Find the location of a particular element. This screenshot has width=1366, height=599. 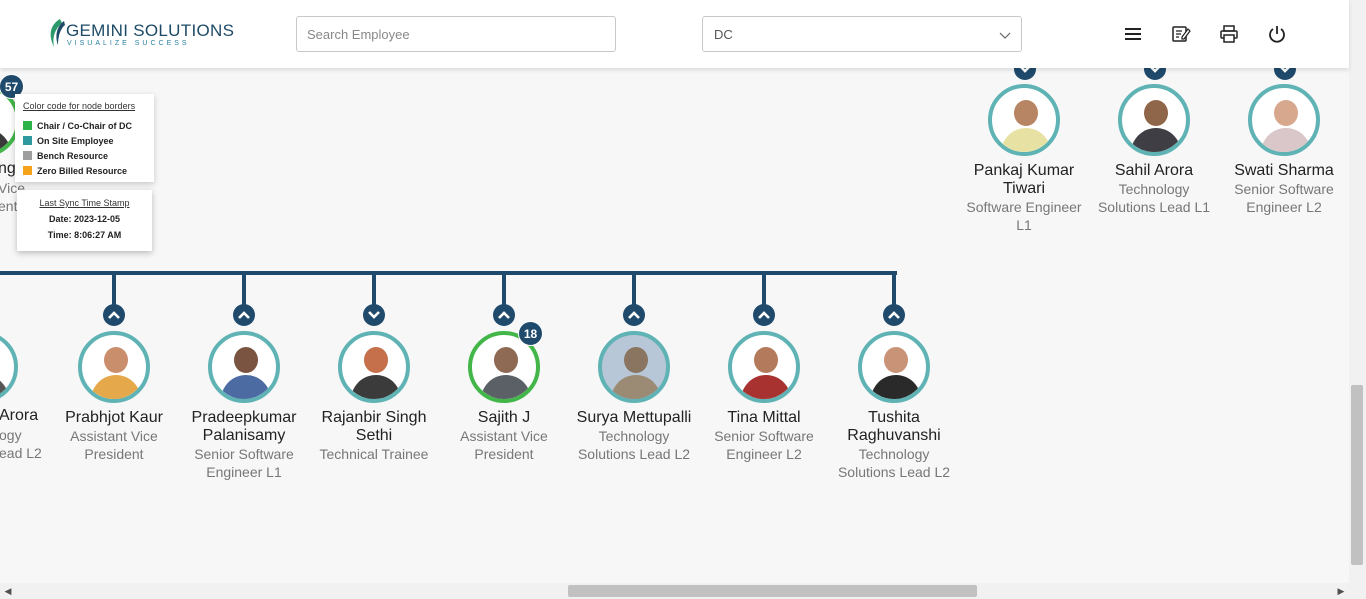

legend-item-onsite: On Site Employee is located at coordinates (68, 141).